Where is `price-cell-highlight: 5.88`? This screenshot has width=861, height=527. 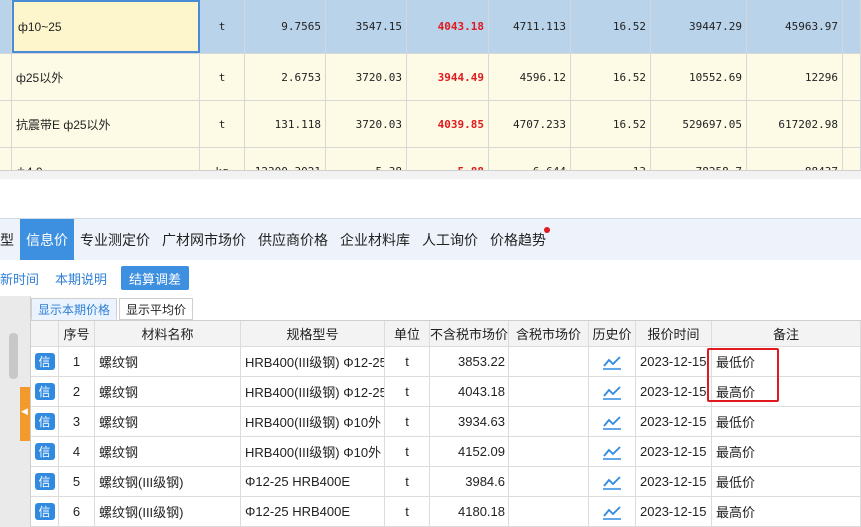
price-cell-highlight: 5.88 is located at coordinates (448, 159).